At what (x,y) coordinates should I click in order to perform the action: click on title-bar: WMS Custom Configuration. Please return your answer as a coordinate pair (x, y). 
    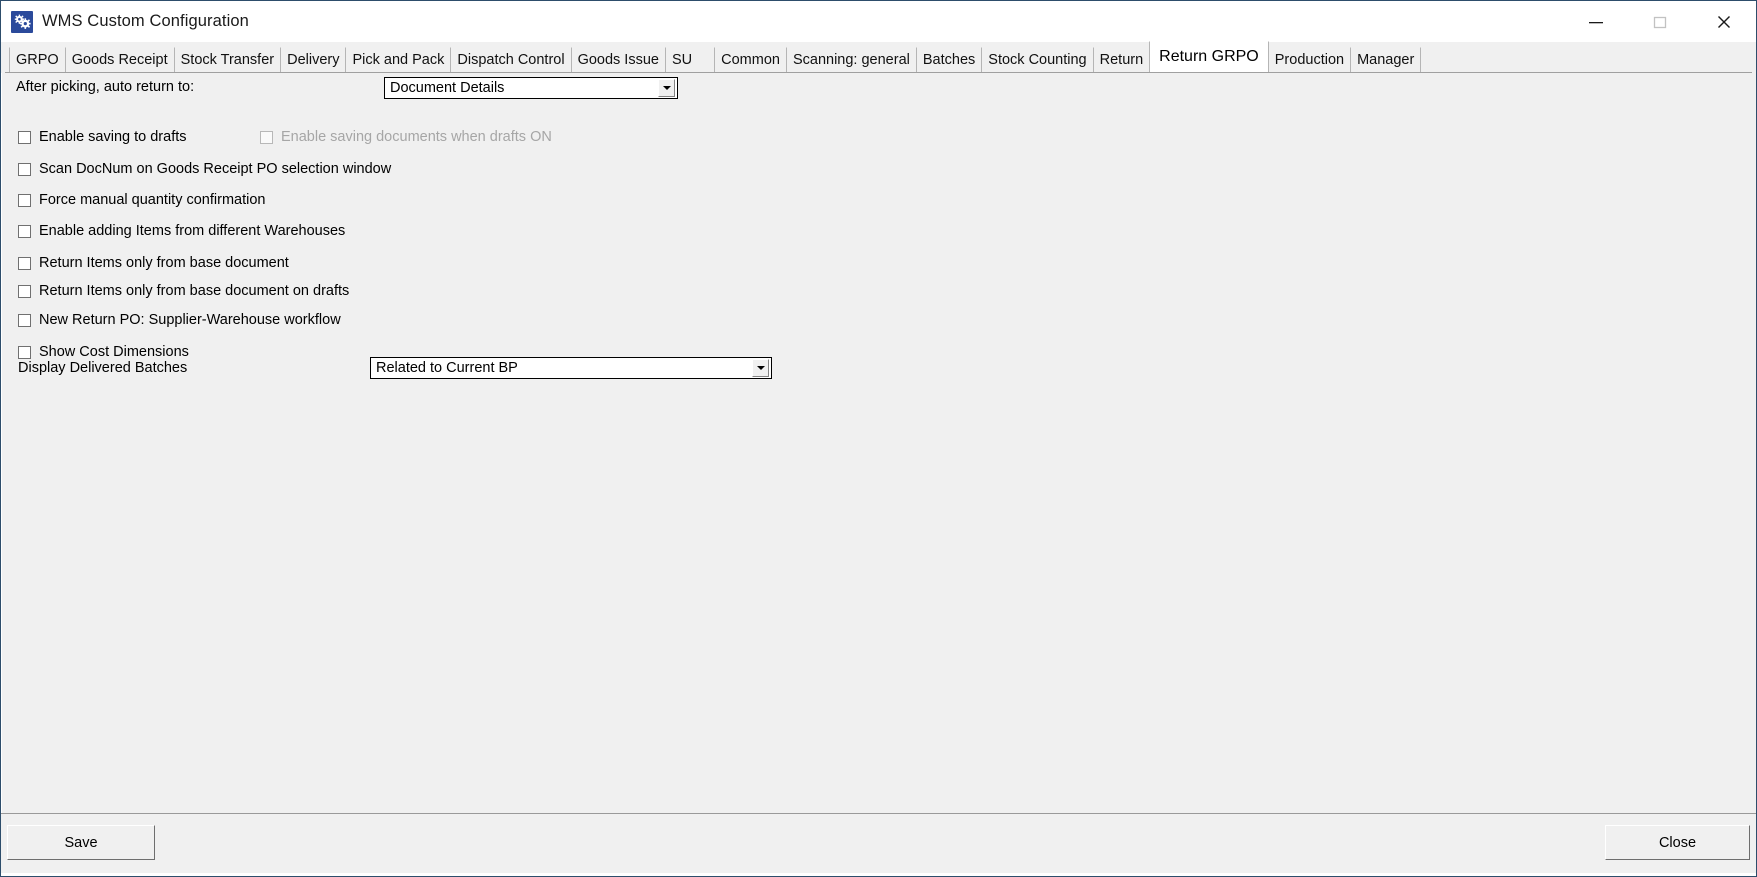
    Looking at the image, I should click on (878, 21).